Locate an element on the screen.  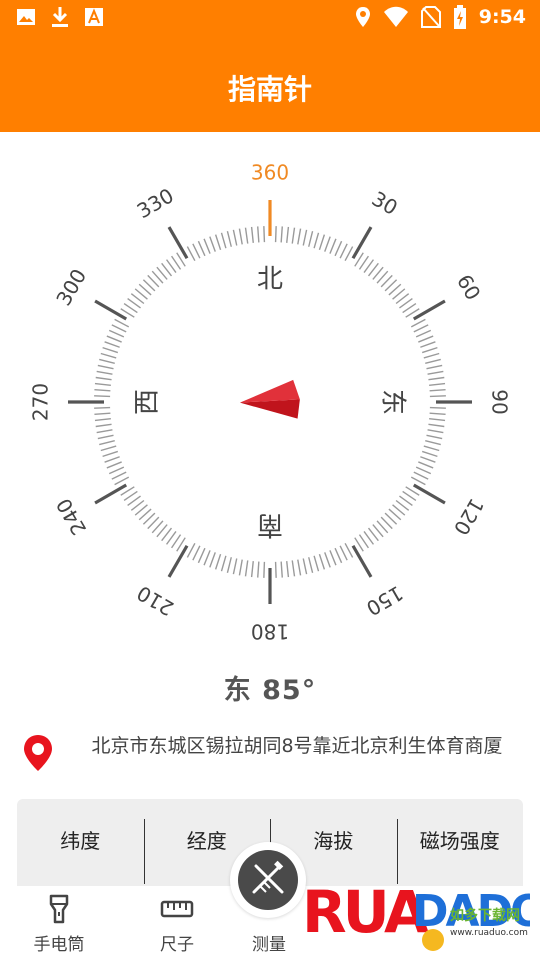
nav-item-ruler: 尺子 is located at coordinates (177, 924).